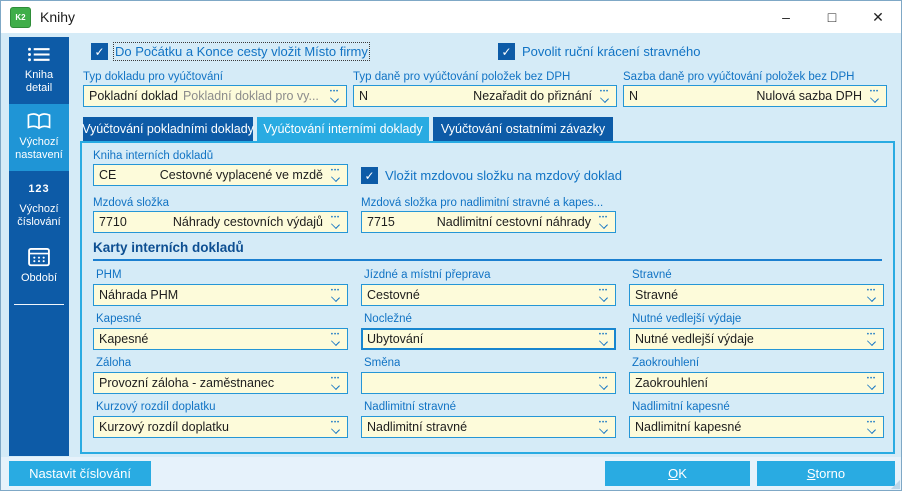  What do you see at coordinates (487, 260) in the screenshot?
I see `section-divider` at bounding box center [487, 260].